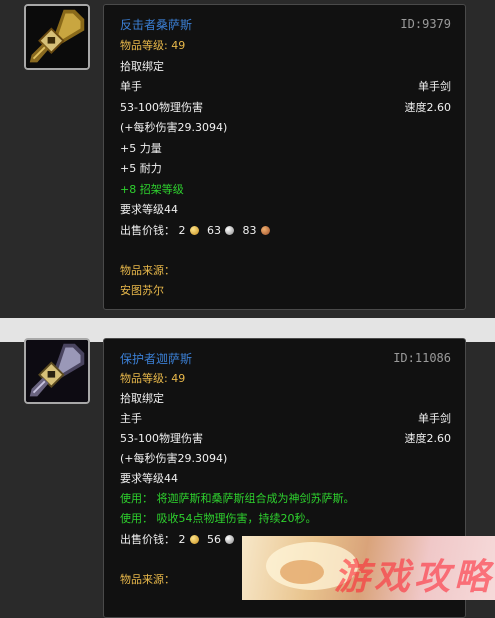  Describe the element at coordinates (152, 189) in the screenshot. I see `bonus-parry: +8 招架等级` at that location.